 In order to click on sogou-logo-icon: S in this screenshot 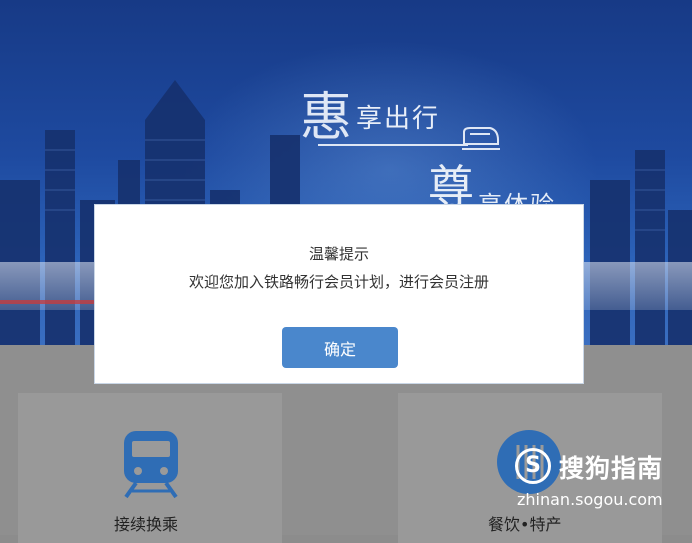, I will do `click(533, 466)`.